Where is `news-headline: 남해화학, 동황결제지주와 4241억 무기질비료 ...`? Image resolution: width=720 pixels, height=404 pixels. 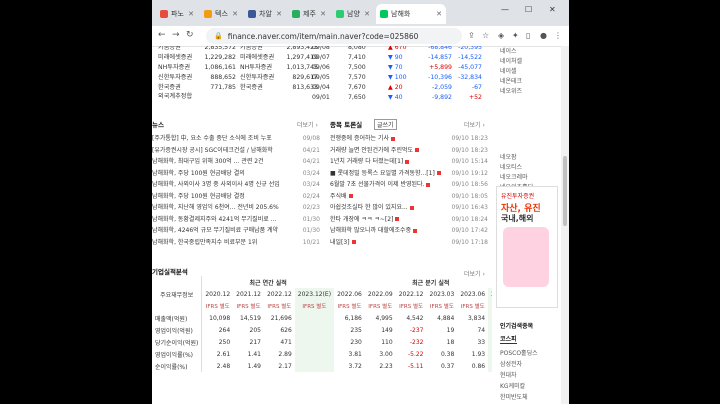 news-headline: 남해화학, 동황결제지주와 4241억 무기질비료 ... is located at coordinates (214, 219).